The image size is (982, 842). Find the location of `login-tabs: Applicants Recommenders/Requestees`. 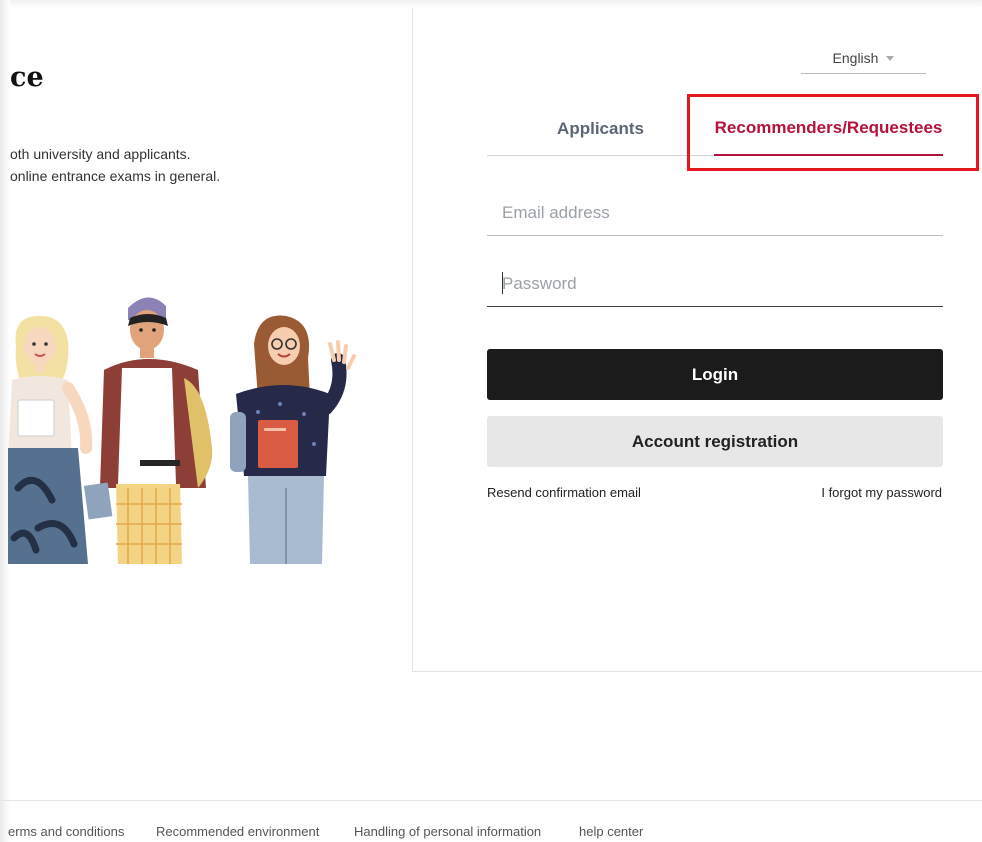

login-tabs: Applicants Recommenders/Requestees is located at coordinates (715, 129).